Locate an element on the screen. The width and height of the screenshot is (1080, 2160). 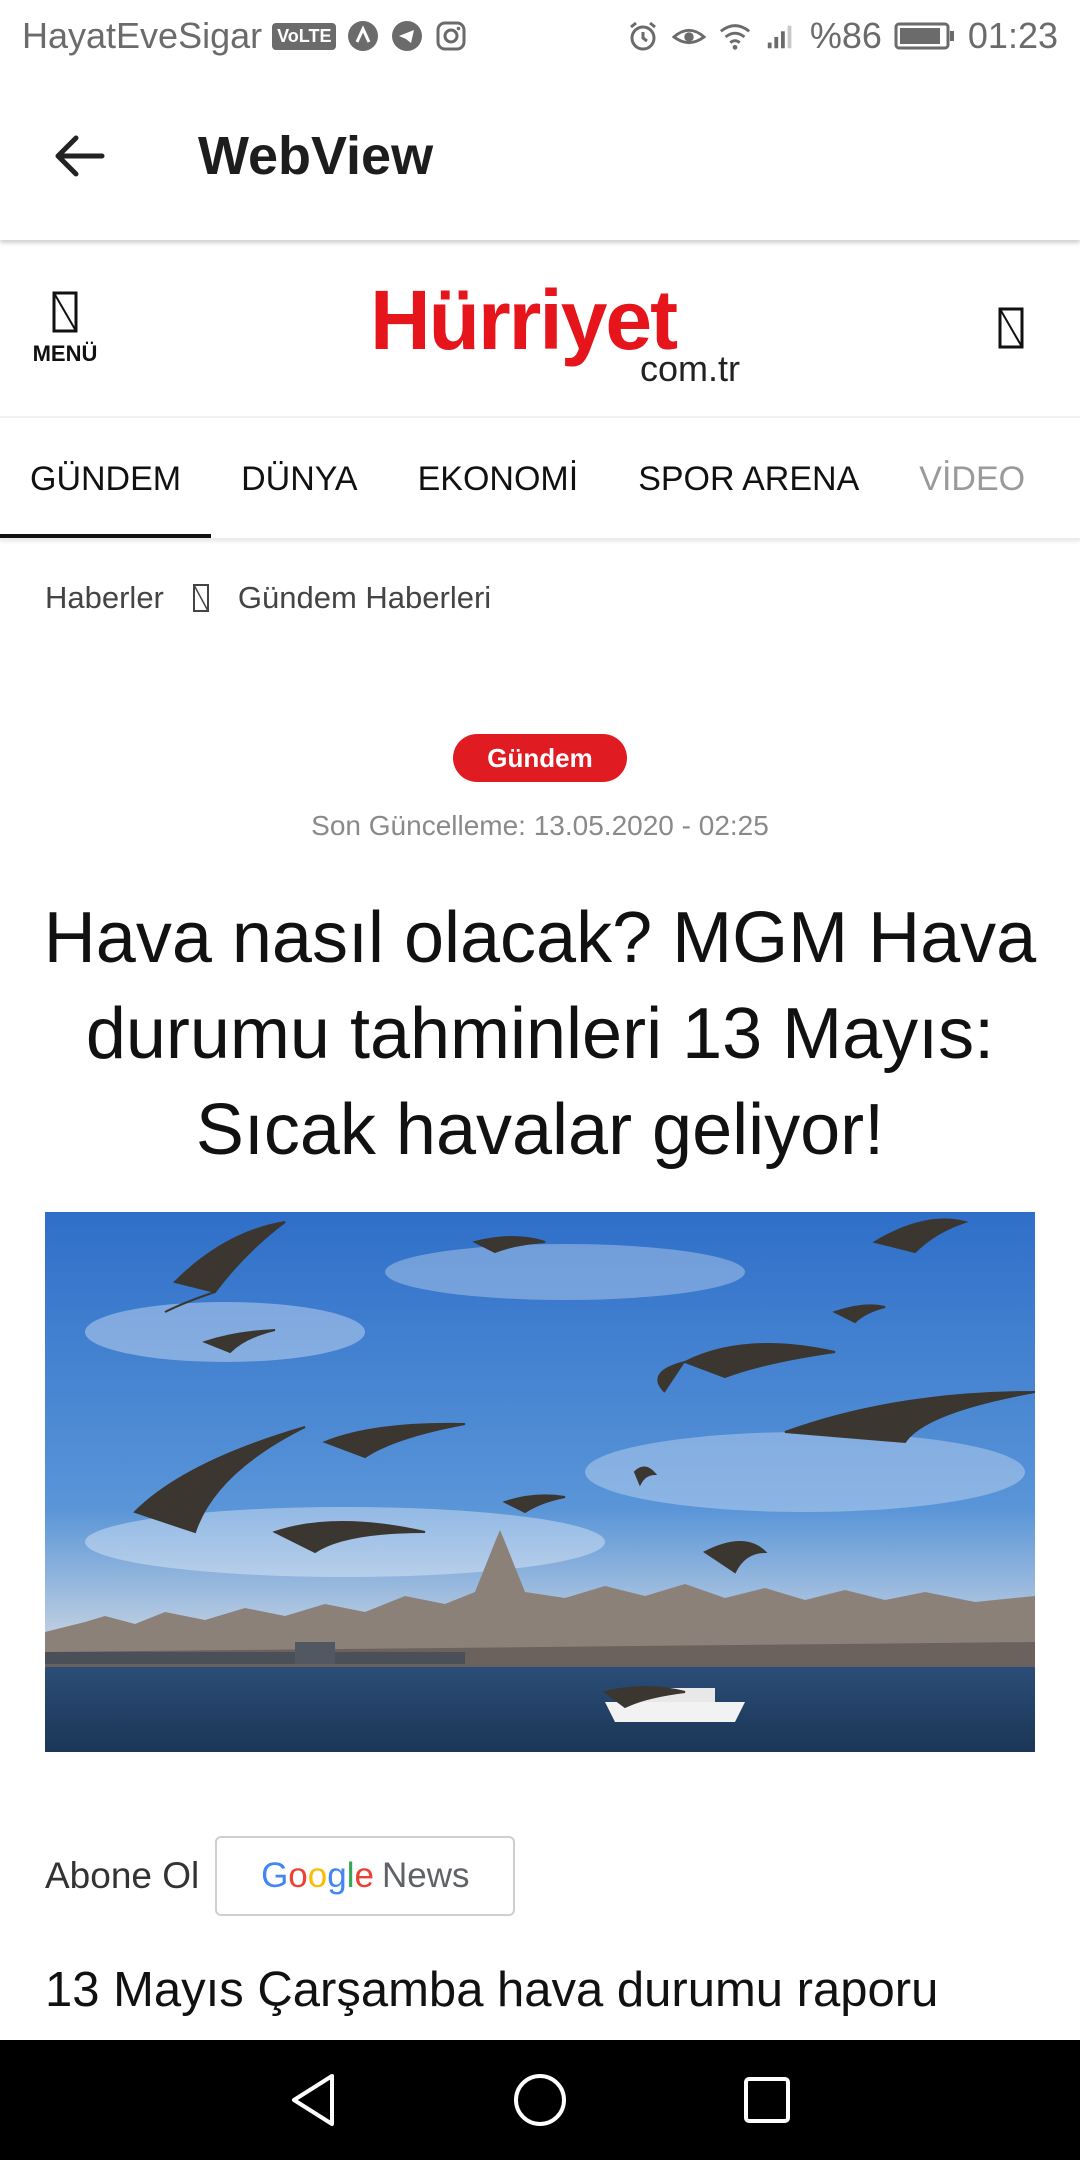
article-subheading: 13 Mayıs Çarşamba hava durumu raporu is located at coordinates (492, 1990).